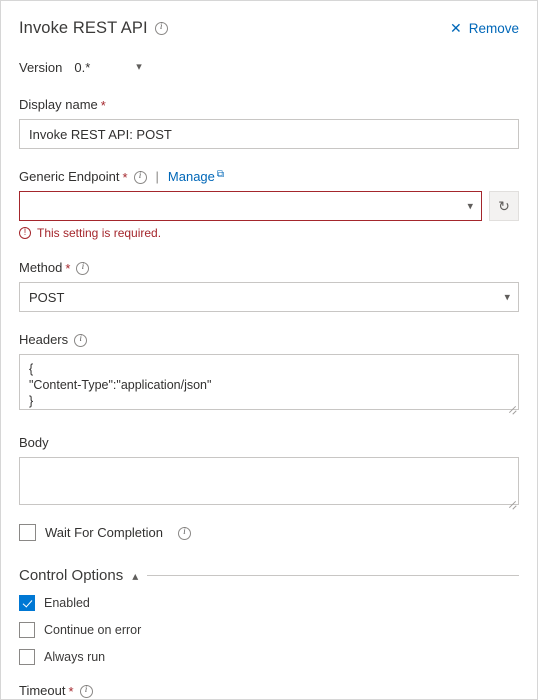  Describe the element at coordinates (41, 267) in the screenshot. I see `method-label: Method` at that location.